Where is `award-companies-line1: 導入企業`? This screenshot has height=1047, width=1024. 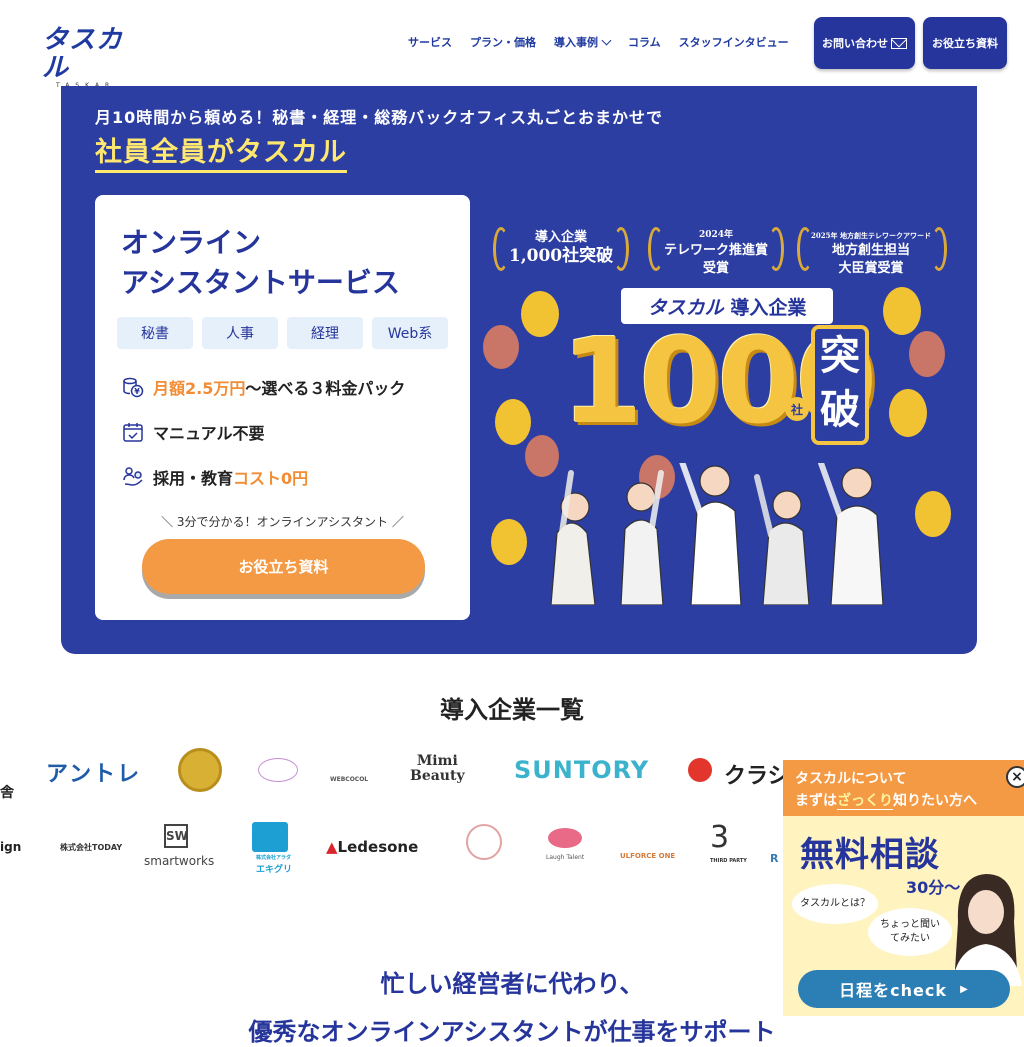
award-companies-line1: 導入企業 is located at coordinates (560, 237).